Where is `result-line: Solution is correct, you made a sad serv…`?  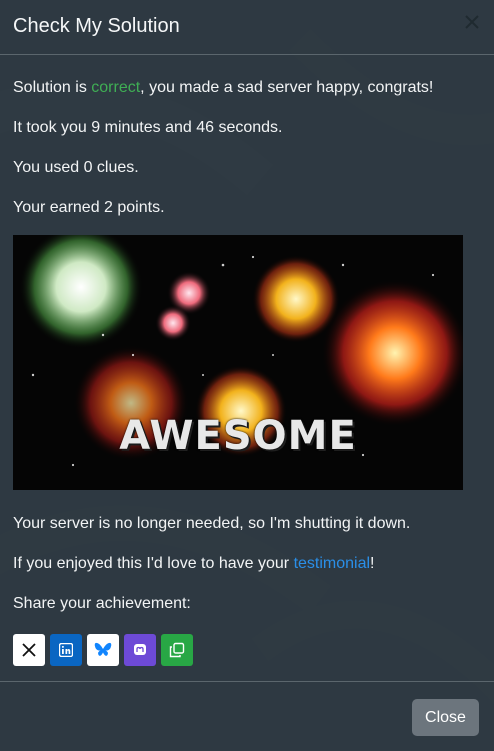
result-line: Solution is correct, you made a sad serv… is located at coordinates (247, 90).